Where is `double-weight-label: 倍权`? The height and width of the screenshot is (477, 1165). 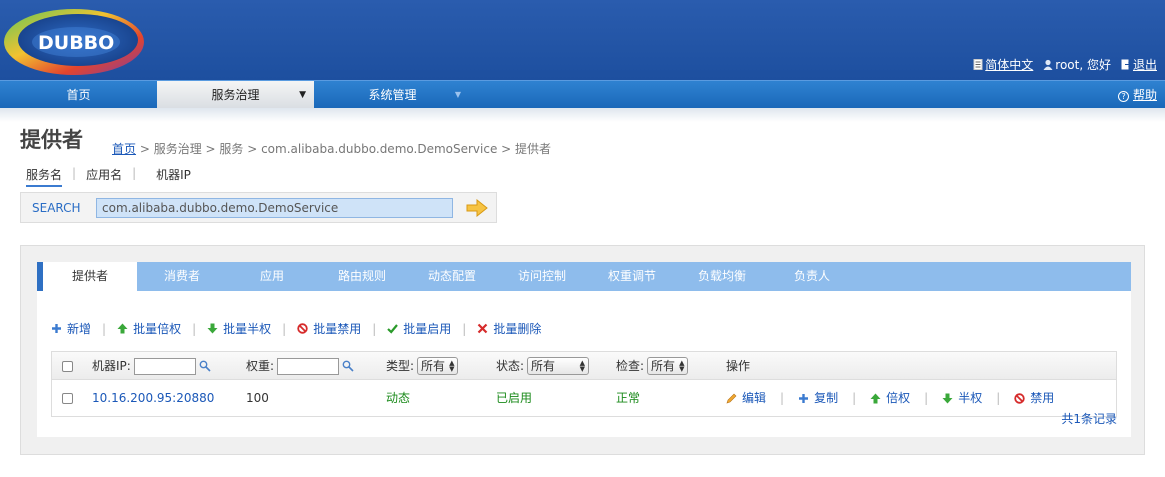
double-weight-label: 倍权 is located at coordinates (898, 398).